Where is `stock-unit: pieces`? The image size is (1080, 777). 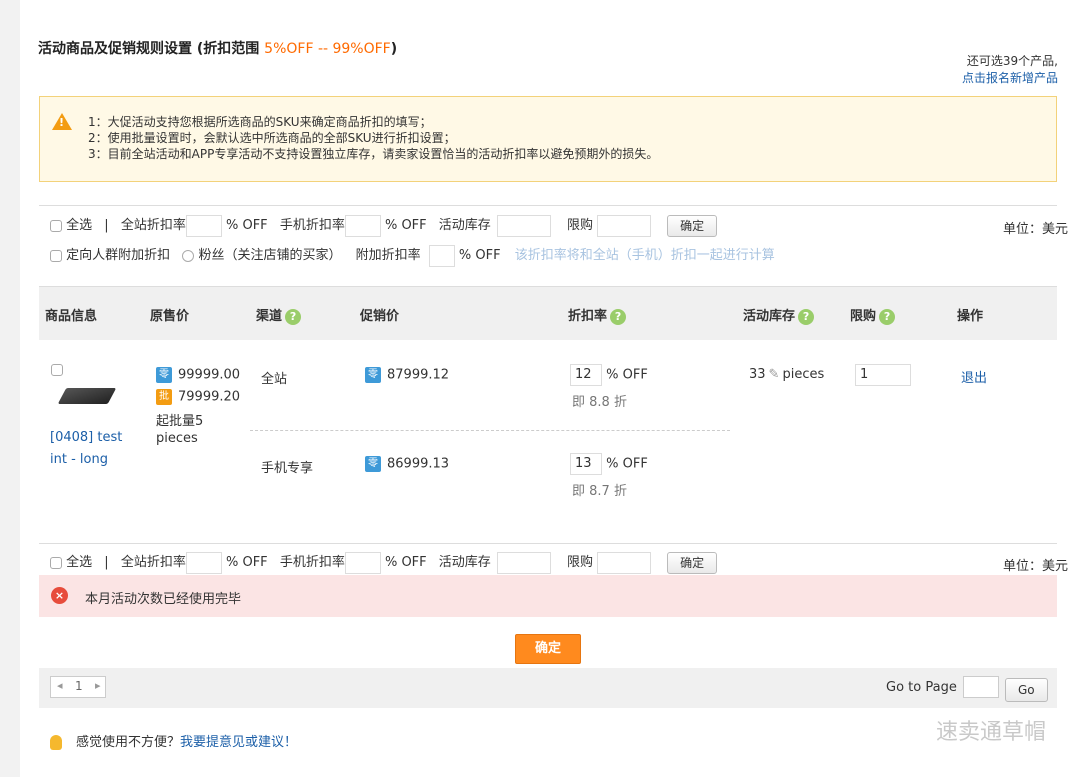
stock-unit: pieces is located at coordinates (803, 374).